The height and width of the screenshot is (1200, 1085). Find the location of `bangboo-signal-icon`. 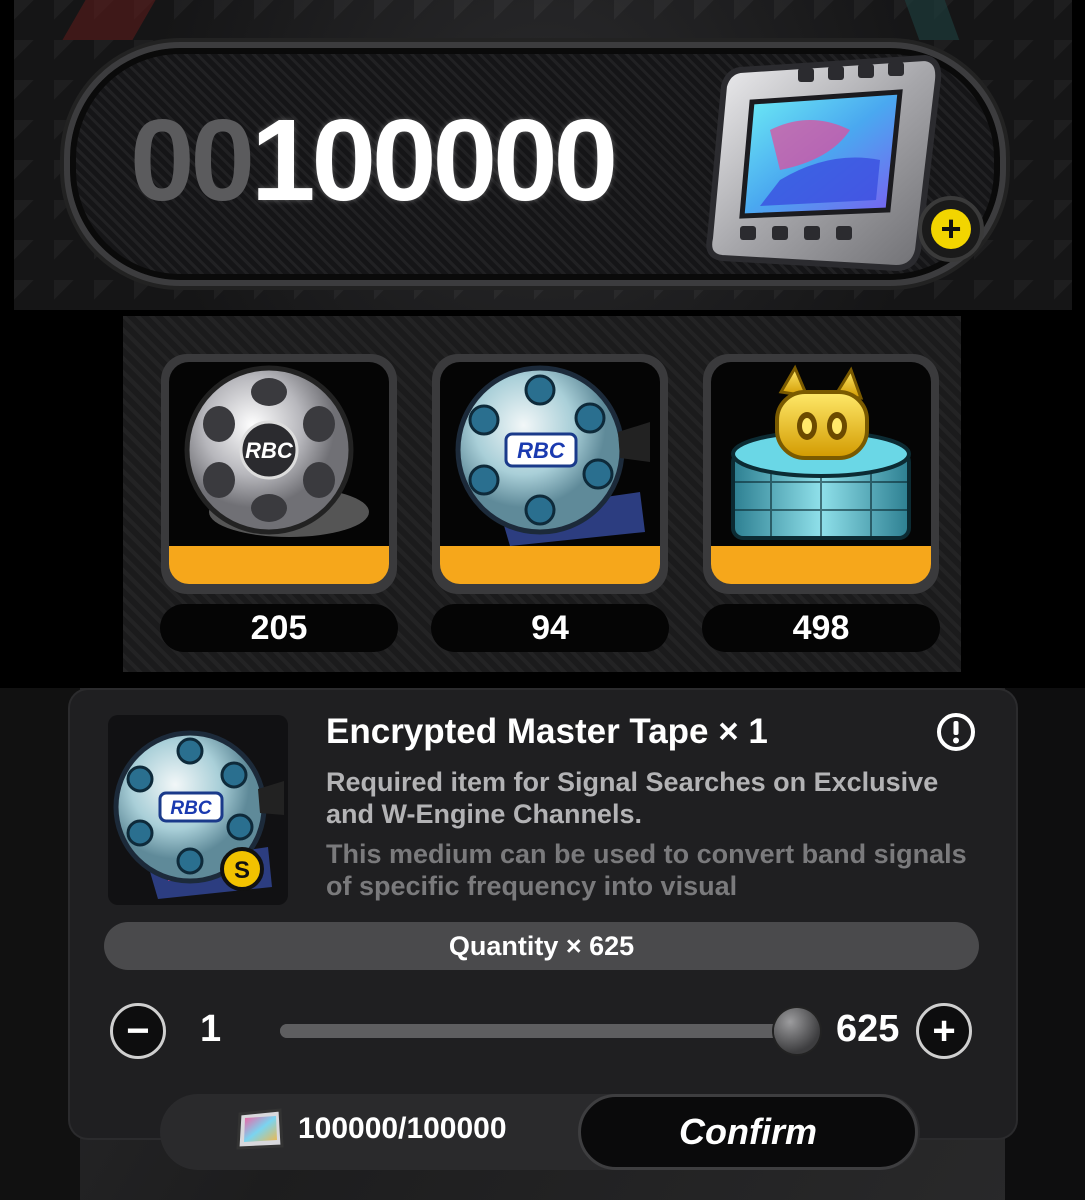

bangboo-signal-icon is located at coordinates (821, 452).